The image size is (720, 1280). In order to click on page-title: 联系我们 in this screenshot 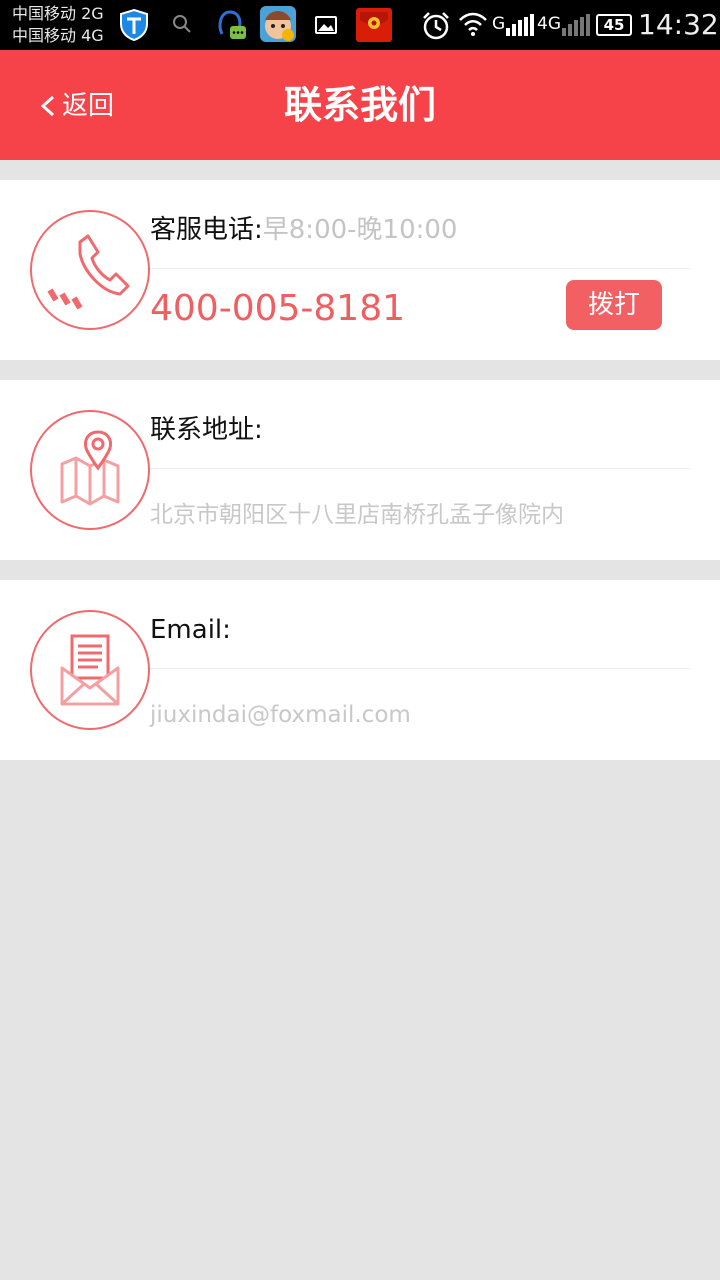, I will do `click(359, 105)`.